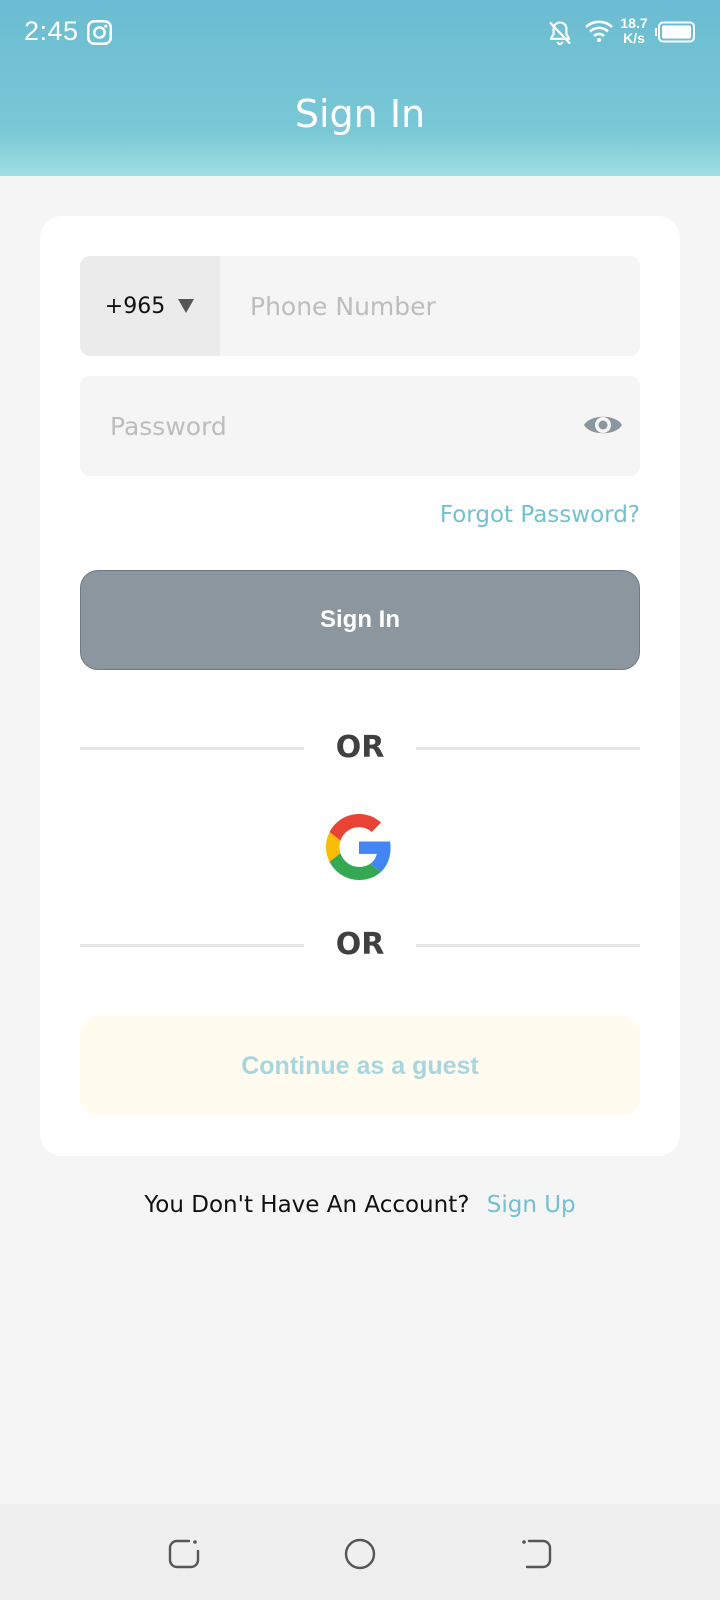 The width and height of the screenshot is (720, 1600). I want to click on continue-as-guest-button: Continue as a guest, so click(360, 1066).